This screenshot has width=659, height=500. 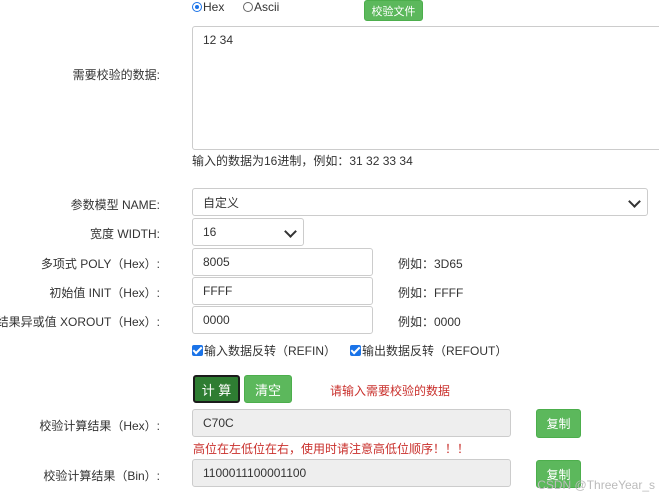 I want to click on width-select-value: 16, so click(x=210, y=232).